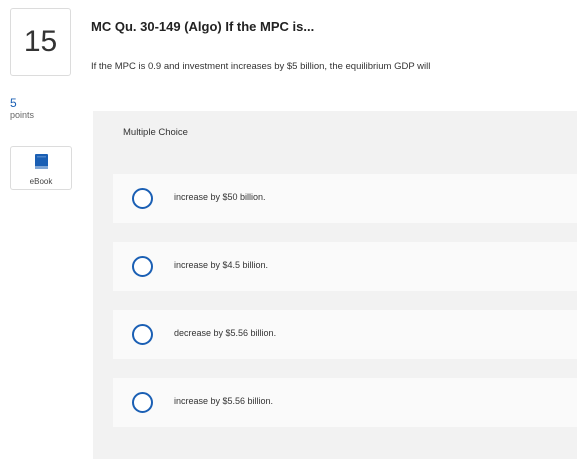  I want to click on choice-label: increase by $5.56 billion., so click(224, 401).